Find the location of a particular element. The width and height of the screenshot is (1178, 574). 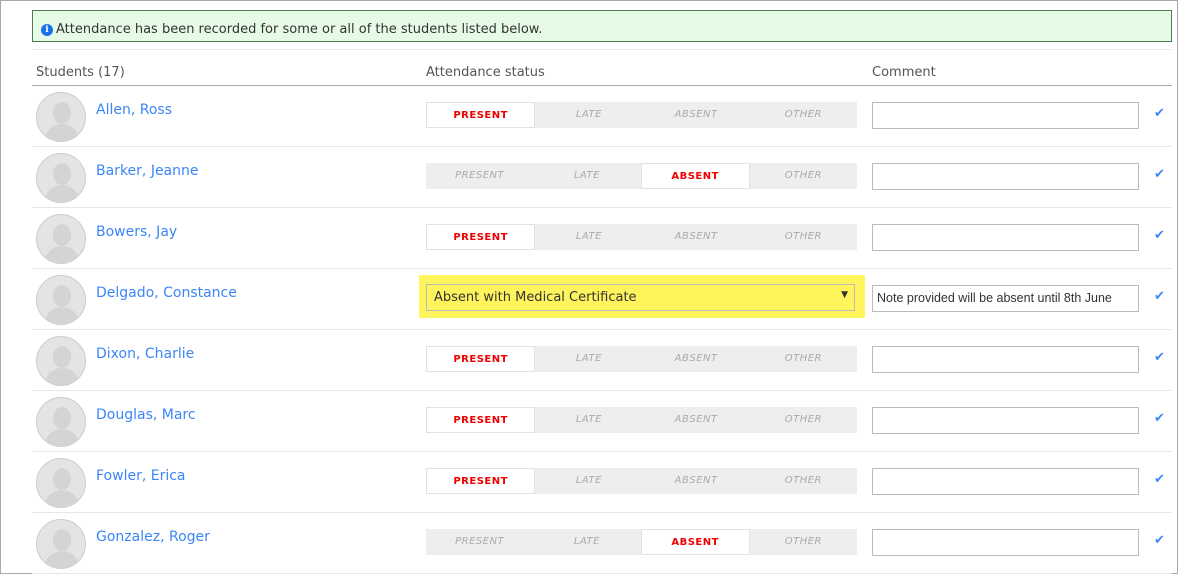

student-row: Bowers, Jay PRESENT LATE ABSENT OTHER ✔ is located at coordinates (602, 238).